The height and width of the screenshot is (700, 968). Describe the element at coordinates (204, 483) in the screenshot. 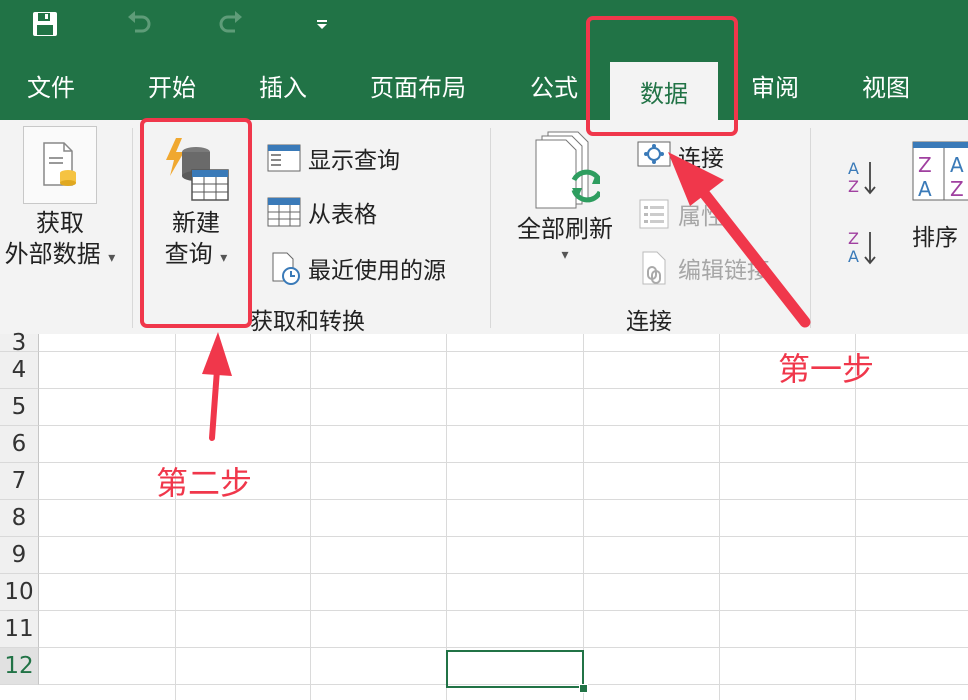

I see `step2-annotation: 第二步` at that location.